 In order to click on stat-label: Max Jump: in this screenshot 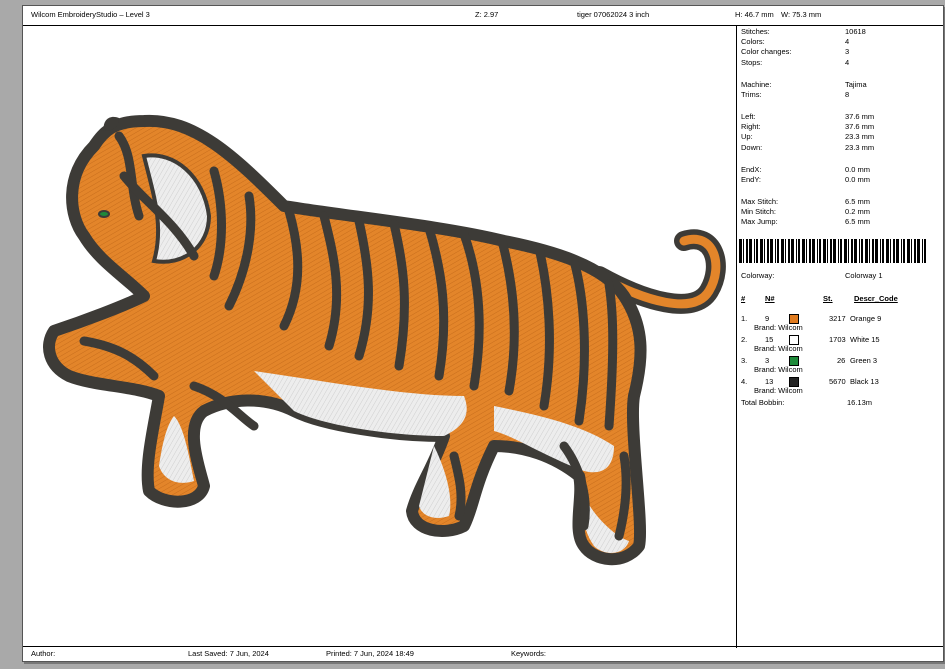, I will do `click(759, 221)`.